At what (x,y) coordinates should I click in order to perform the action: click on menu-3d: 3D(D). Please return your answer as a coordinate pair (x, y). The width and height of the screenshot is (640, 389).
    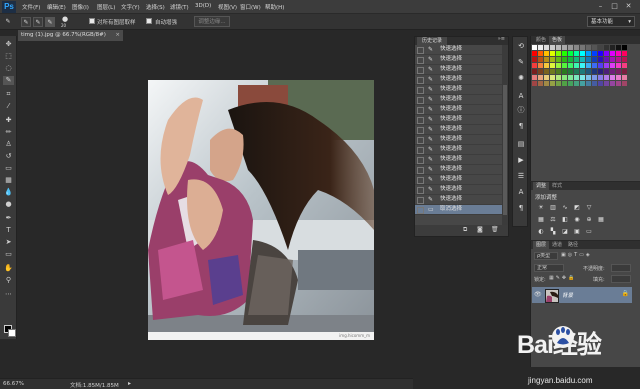
    Looking at the image, I should click on (203, 6).